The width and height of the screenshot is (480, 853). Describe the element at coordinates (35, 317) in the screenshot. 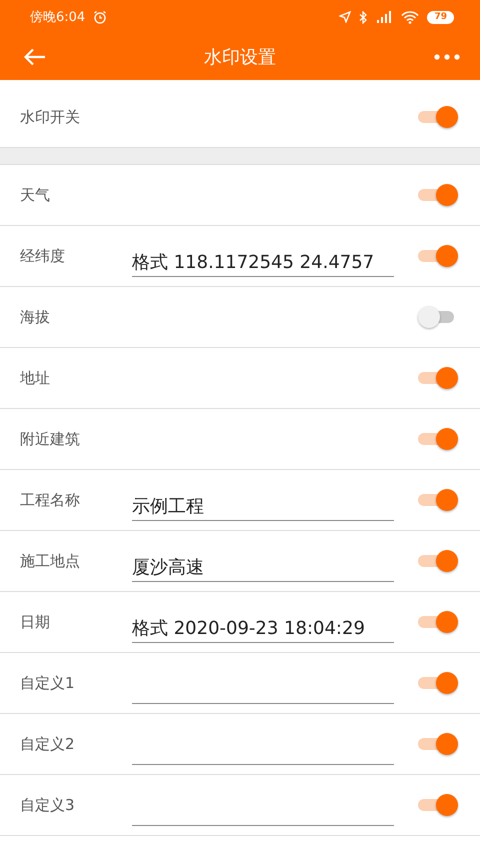

I see `setting-label: 海拔` at that location.